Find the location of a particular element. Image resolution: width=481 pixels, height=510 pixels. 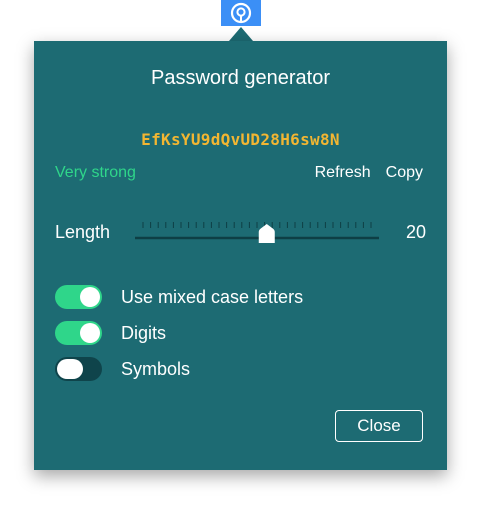

digits-label: Digits is located at coordinates (144, 332).